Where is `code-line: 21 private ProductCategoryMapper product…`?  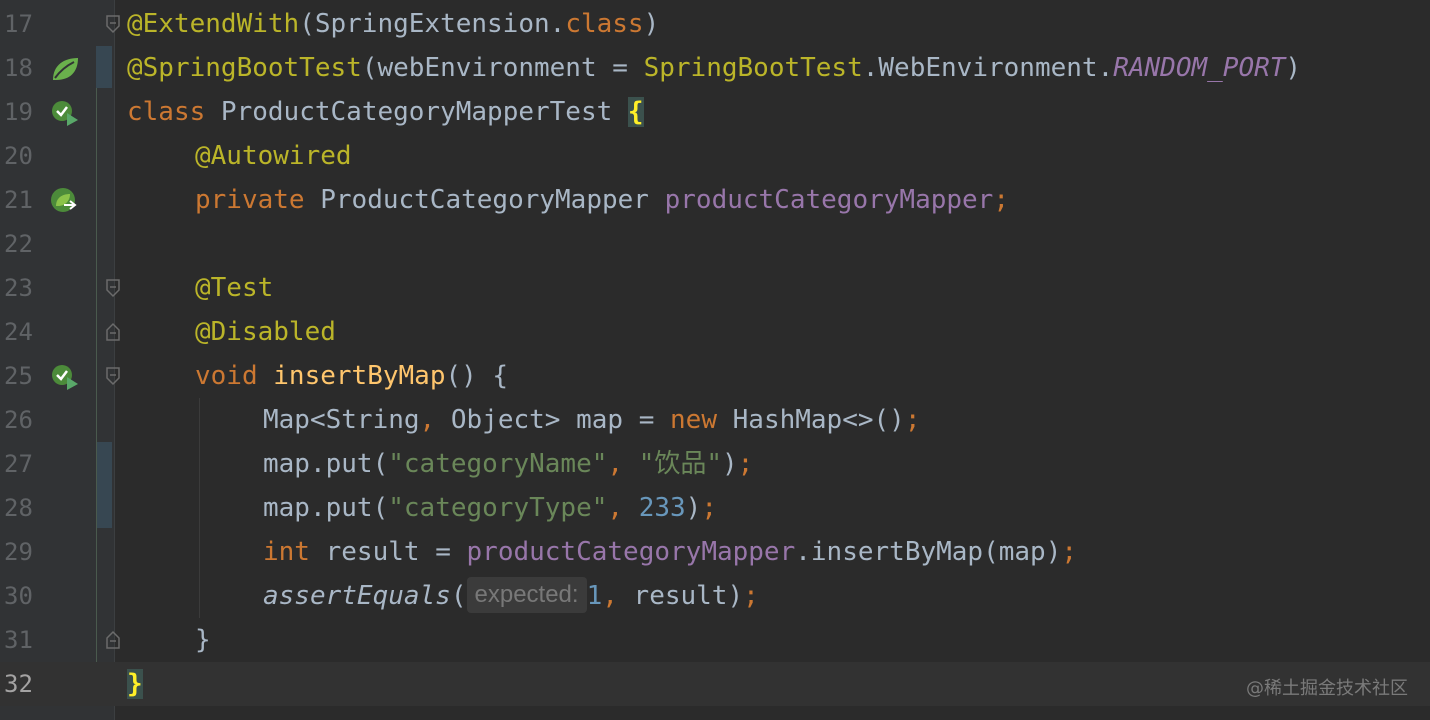
code-line: 21 private ProductCategoryMapper product… is located at coordinates (715, 200).